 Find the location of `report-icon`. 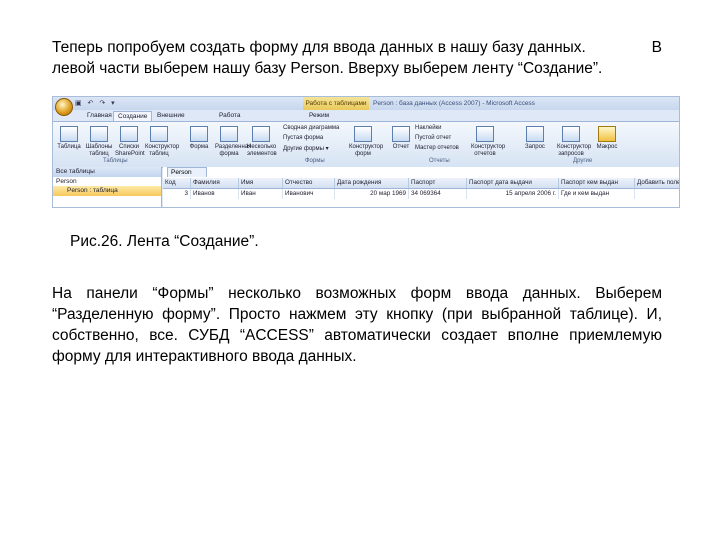

report-icon is located at coordinates (401, 134).